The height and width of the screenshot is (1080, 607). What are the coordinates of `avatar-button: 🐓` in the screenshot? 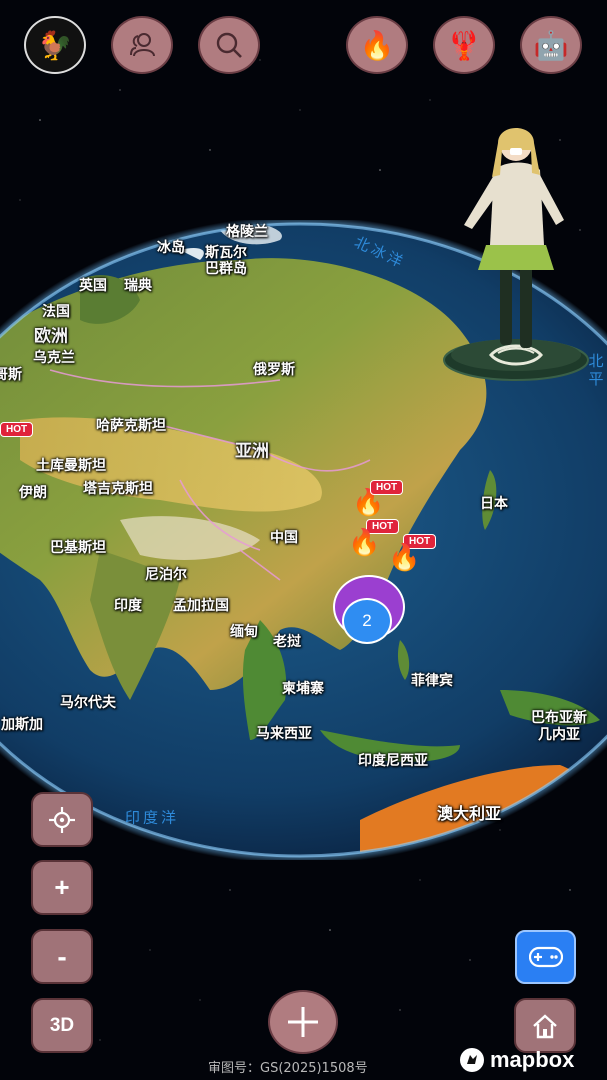 It's located at (55, 45).